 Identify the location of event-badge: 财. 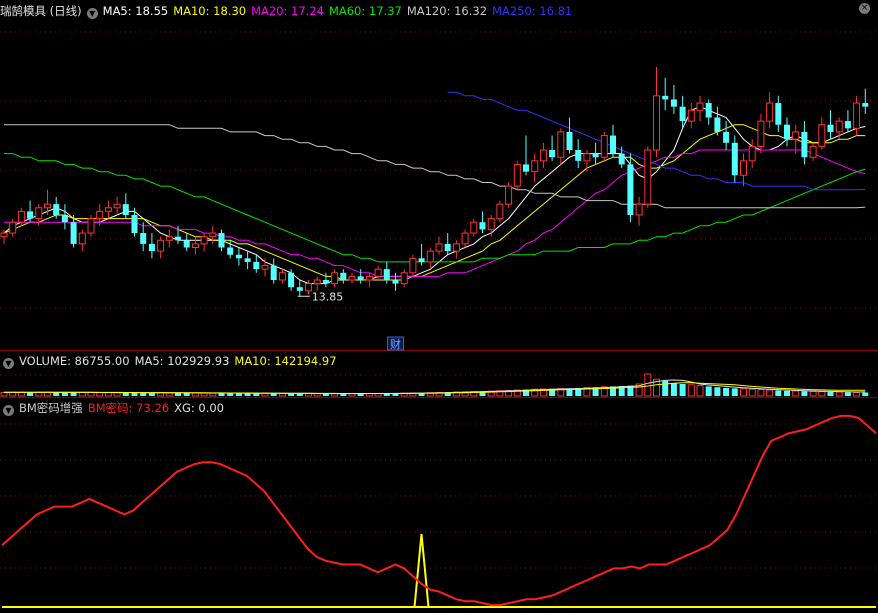
(395, 344).